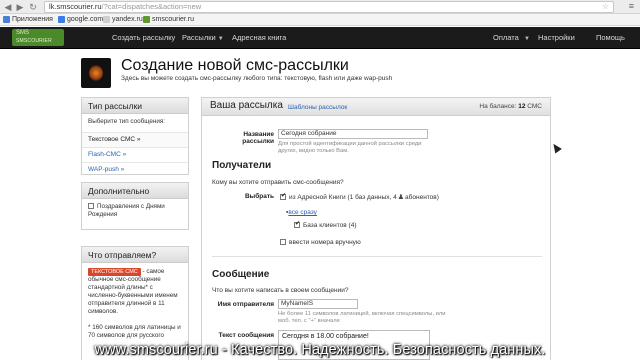 This screenshot has width=640, height=360. I want to click on sidebar-what-title: Что отправляем?, so click(135, 255).